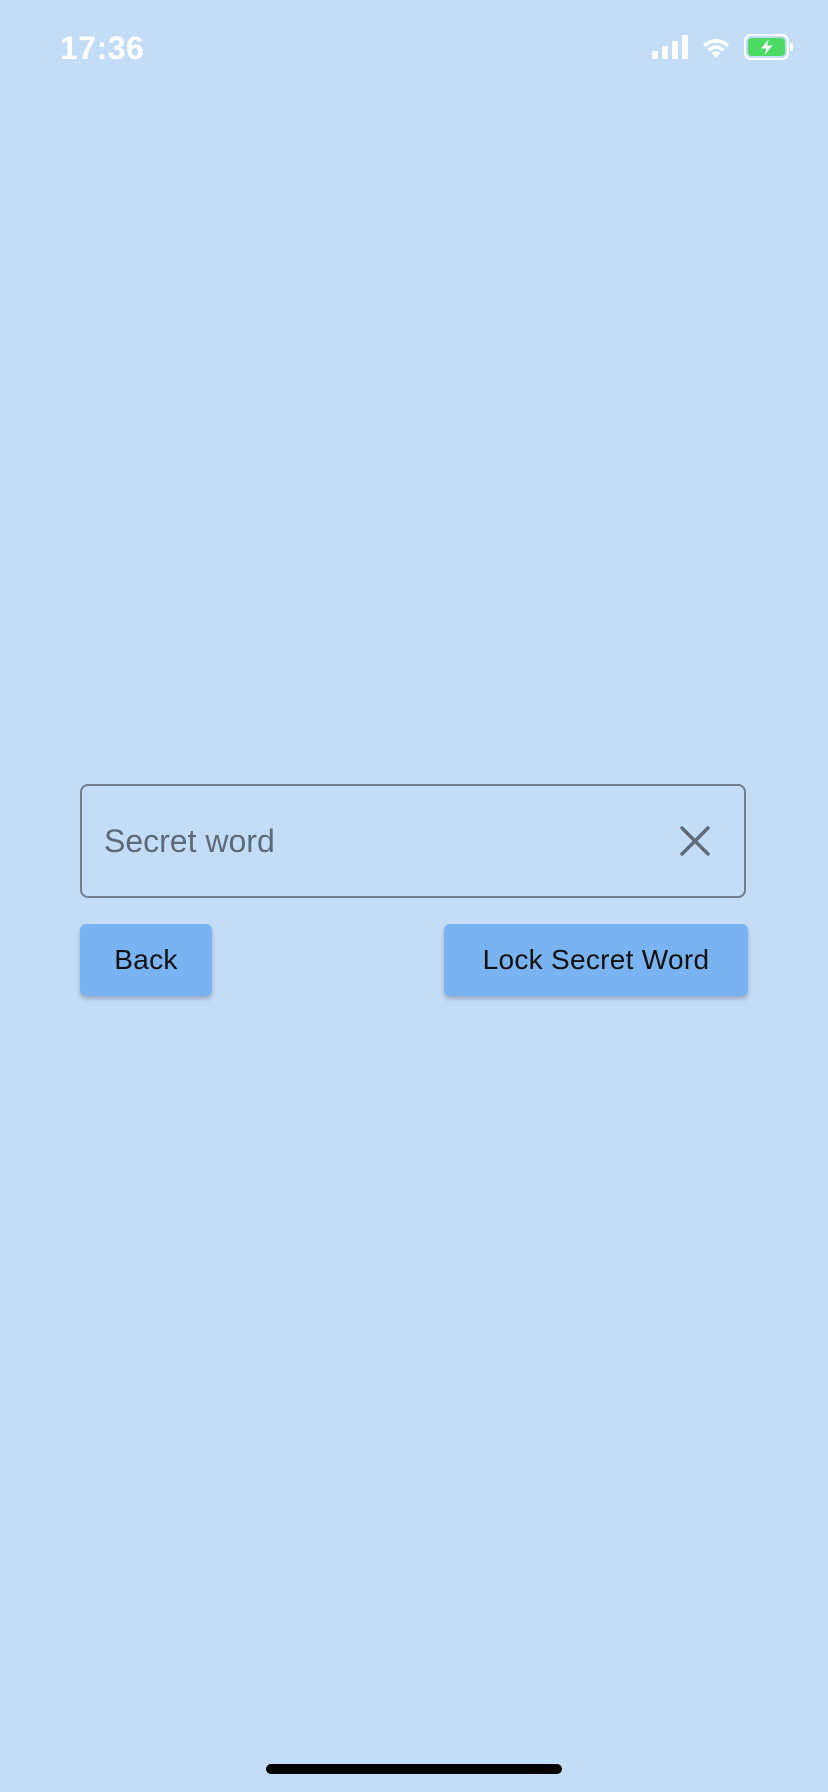 This screenshot has height=1792, width=828. What do you see at coordinates (596, 960) in the screenshot?
I see `lock-secret-word-button: Lock Secret Word` at bounding box center [596, 960].